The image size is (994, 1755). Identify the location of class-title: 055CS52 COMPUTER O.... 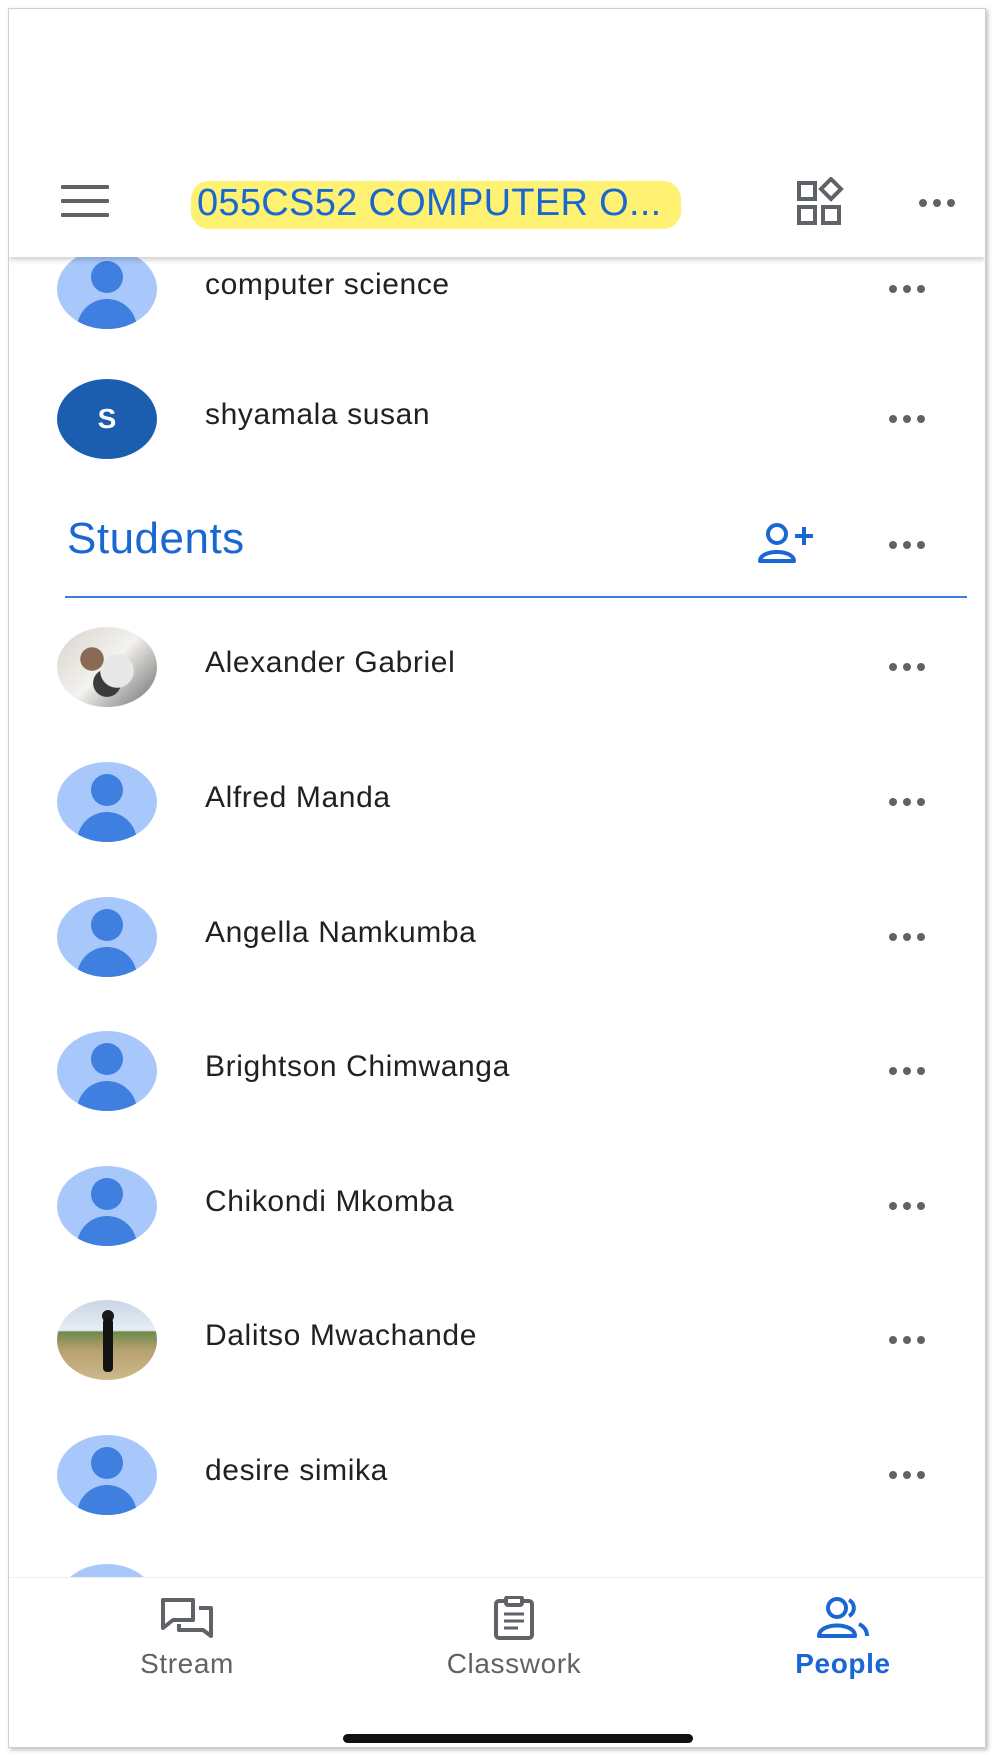
(436, 203).